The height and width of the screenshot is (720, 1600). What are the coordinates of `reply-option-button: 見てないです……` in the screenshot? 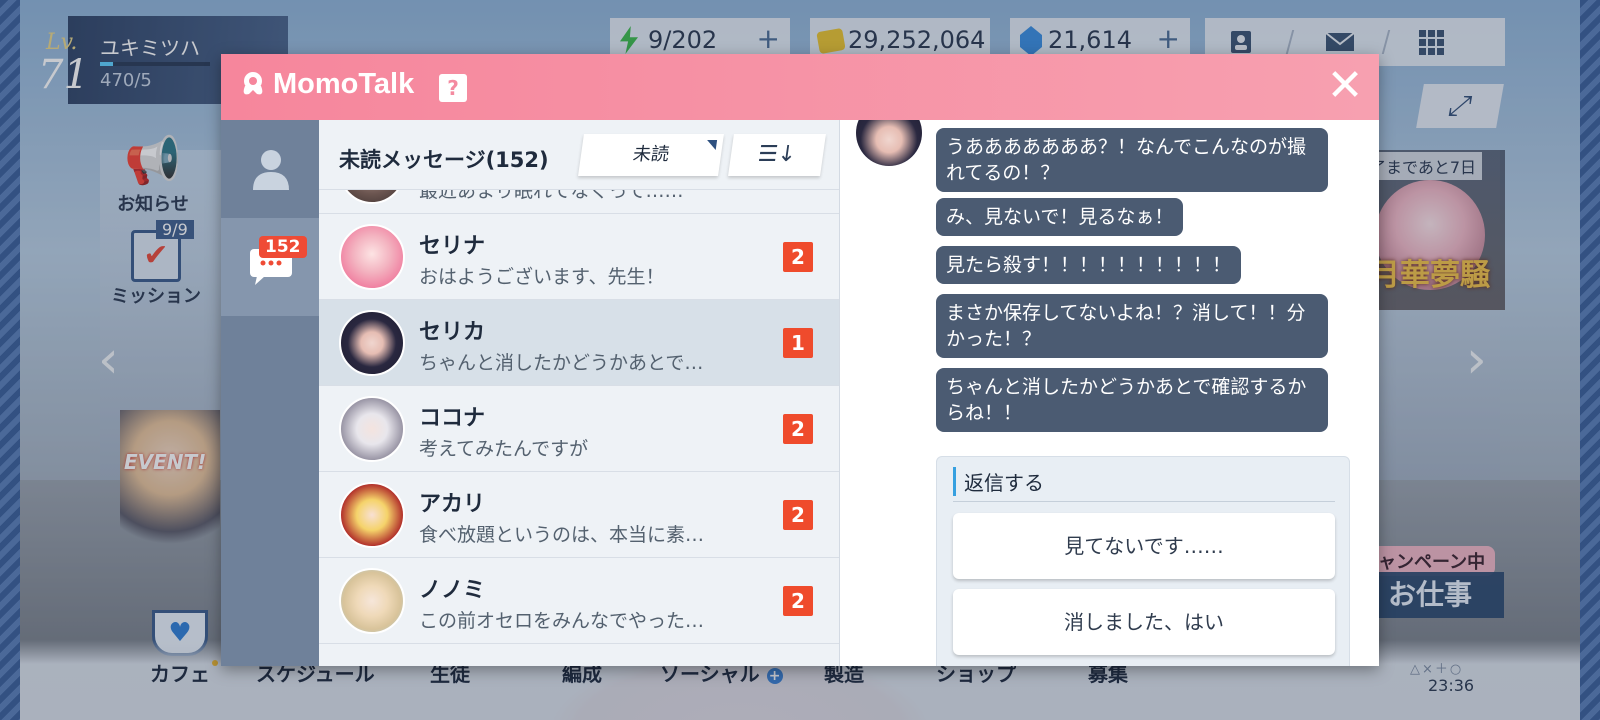 It's located at (1144, 546).